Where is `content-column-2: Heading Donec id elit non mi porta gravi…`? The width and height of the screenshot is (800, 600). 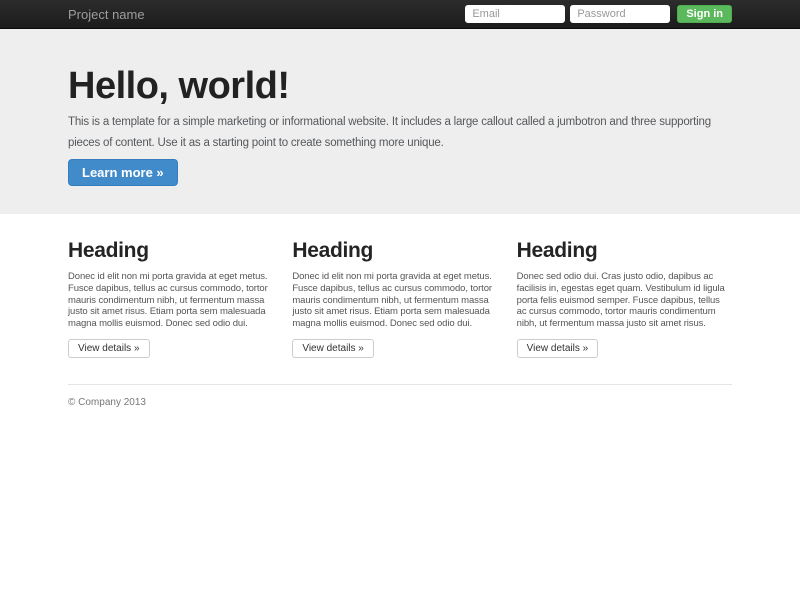
content-column-2: Heading Donec id elit non mi porta gravi… is located at coordinates (399, 298).